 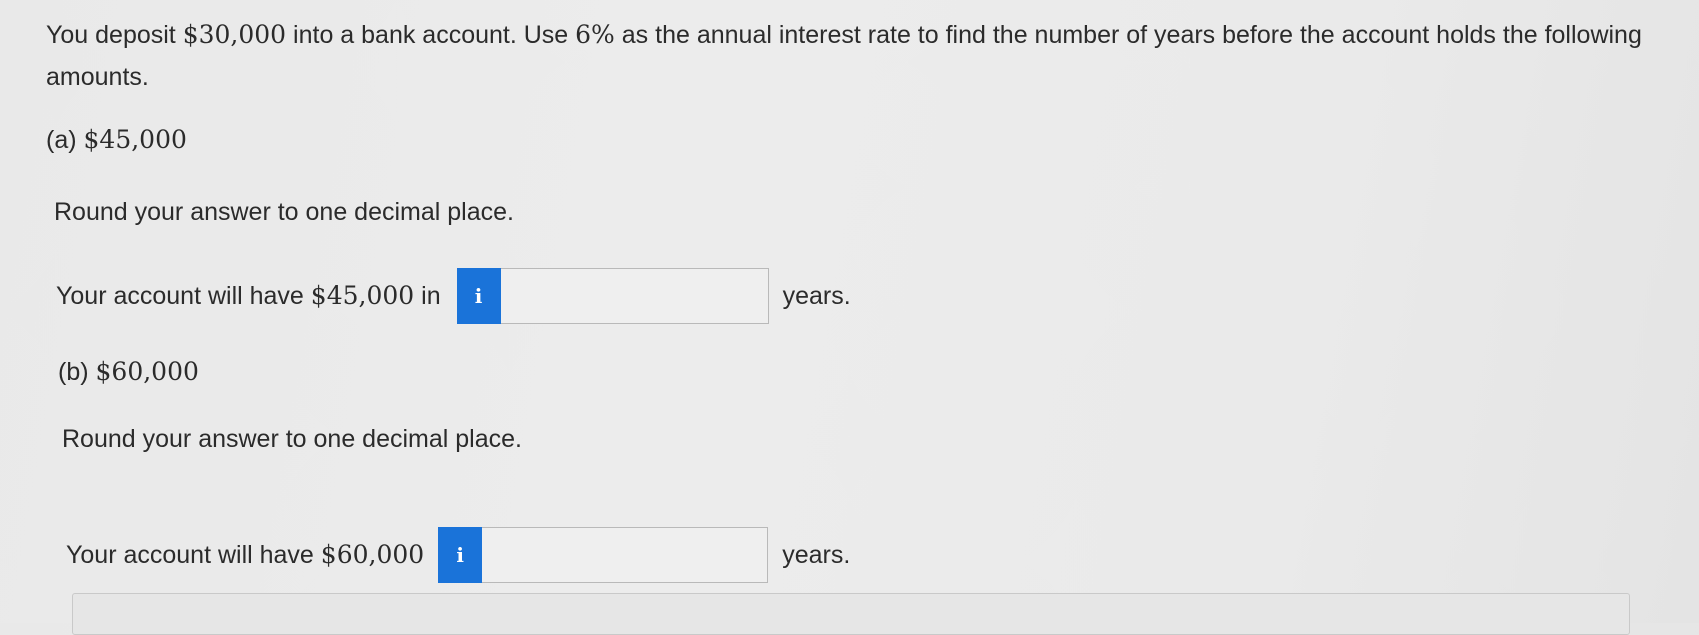 I want to click on problem-text-middle: into a bank account. Use, so click(x=431, y=35).